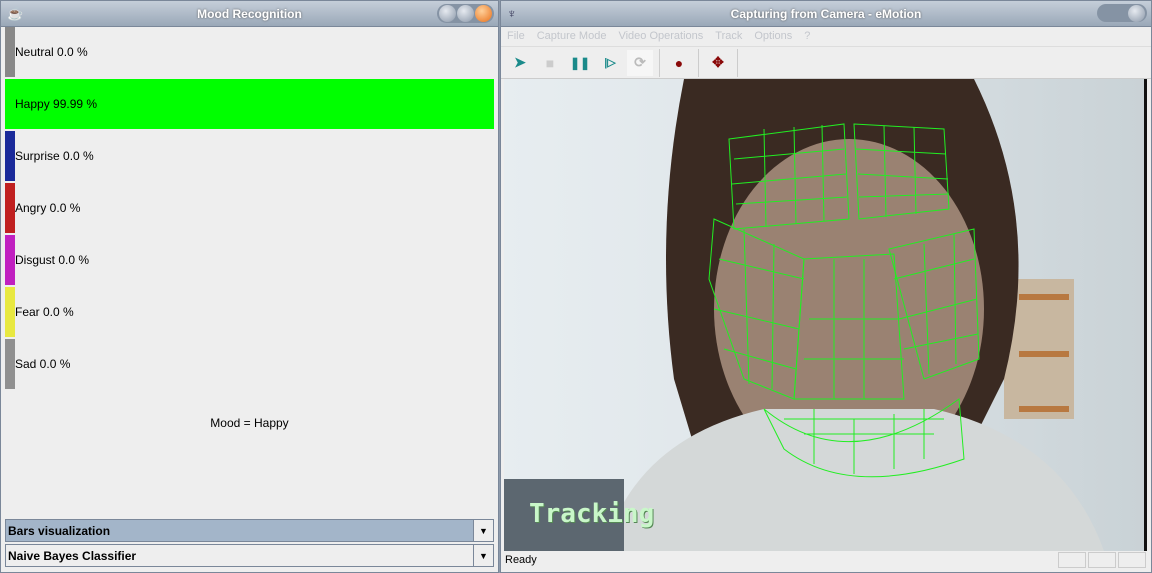 The image size is (1152, 573). Describe the element at coordinates (465, 13) in the screenshot. I see `maximize-button` at that location.